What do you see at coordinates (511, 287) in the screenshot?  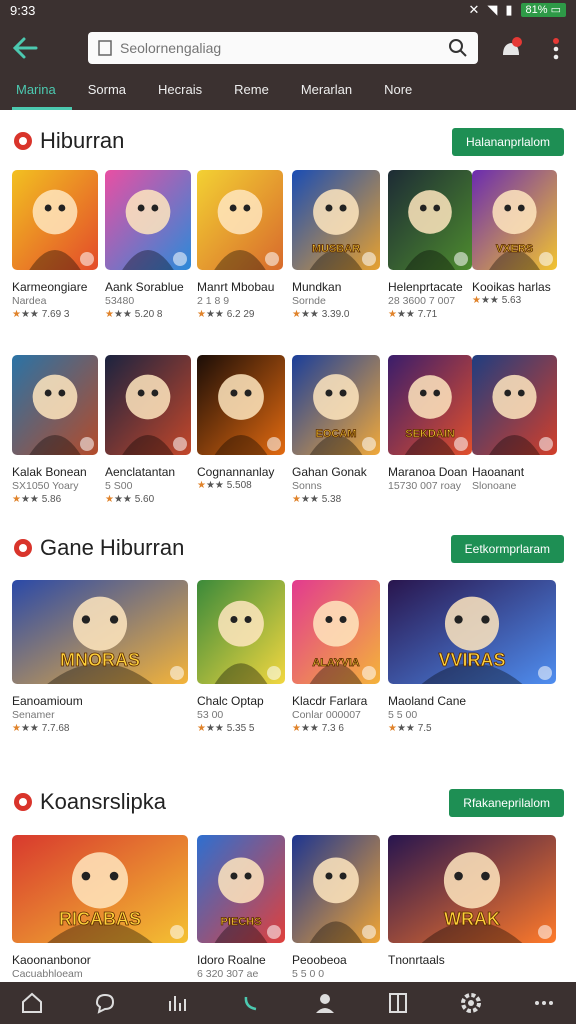 I see `card-title: Kooikas harlas` at bounding box center [511, 287].